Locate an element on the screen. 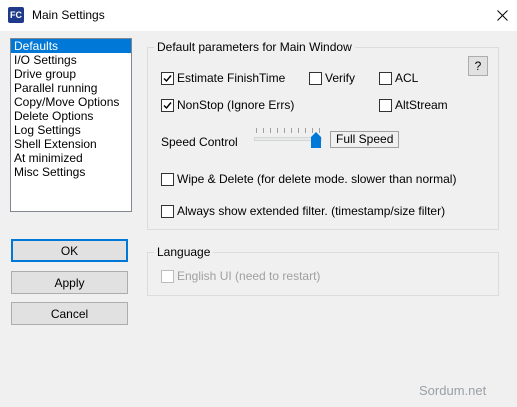  verify-label: Verify is located at coordinates (340, 78).